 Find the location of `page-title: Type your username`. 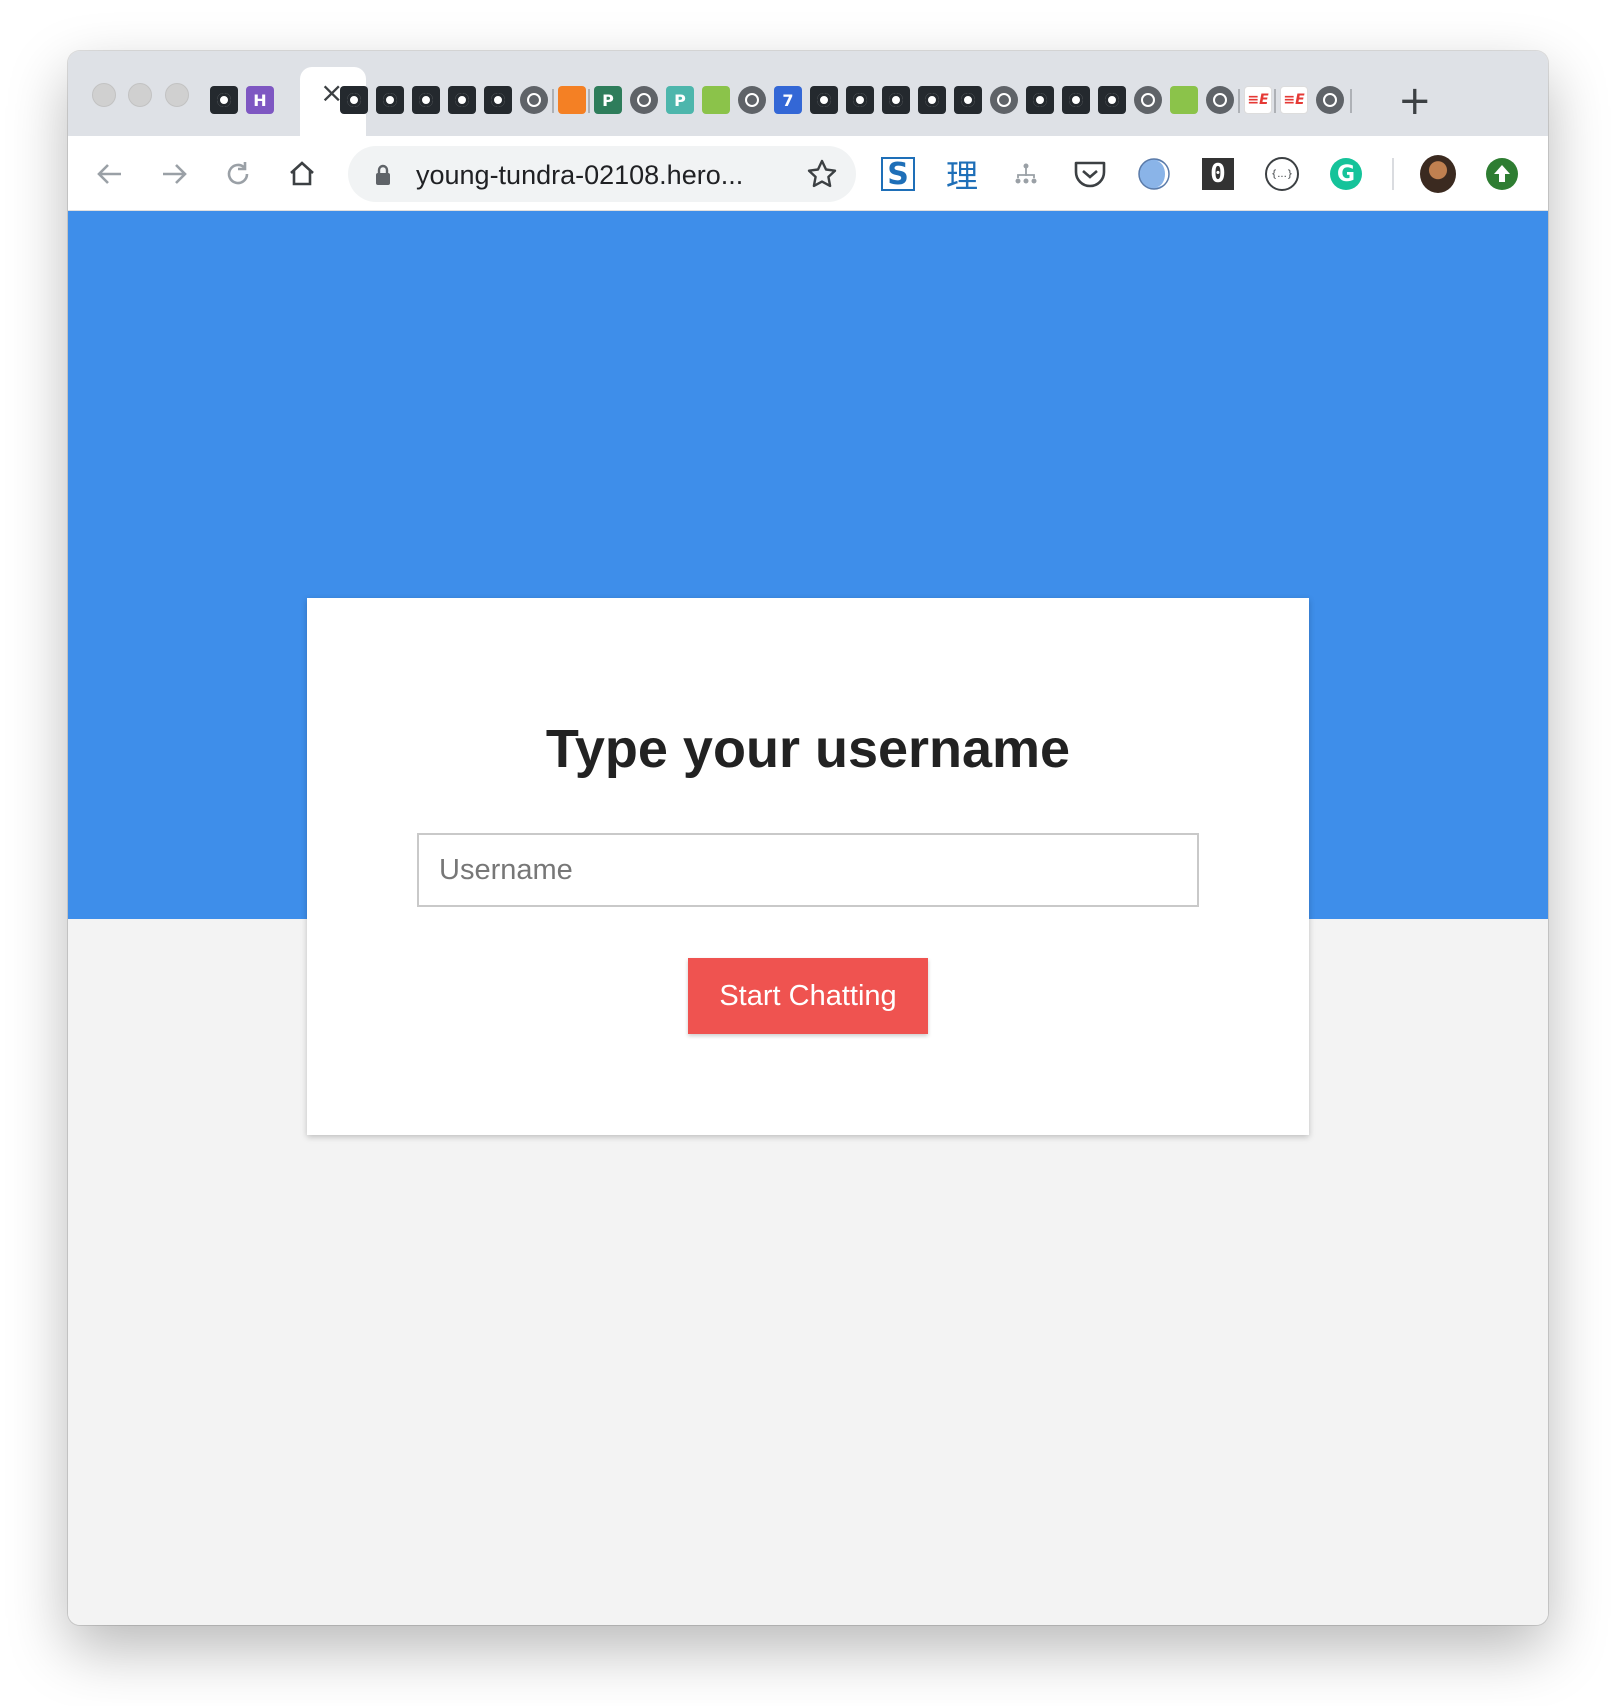

page-title: Type your username is located at coordinates (808, 749).